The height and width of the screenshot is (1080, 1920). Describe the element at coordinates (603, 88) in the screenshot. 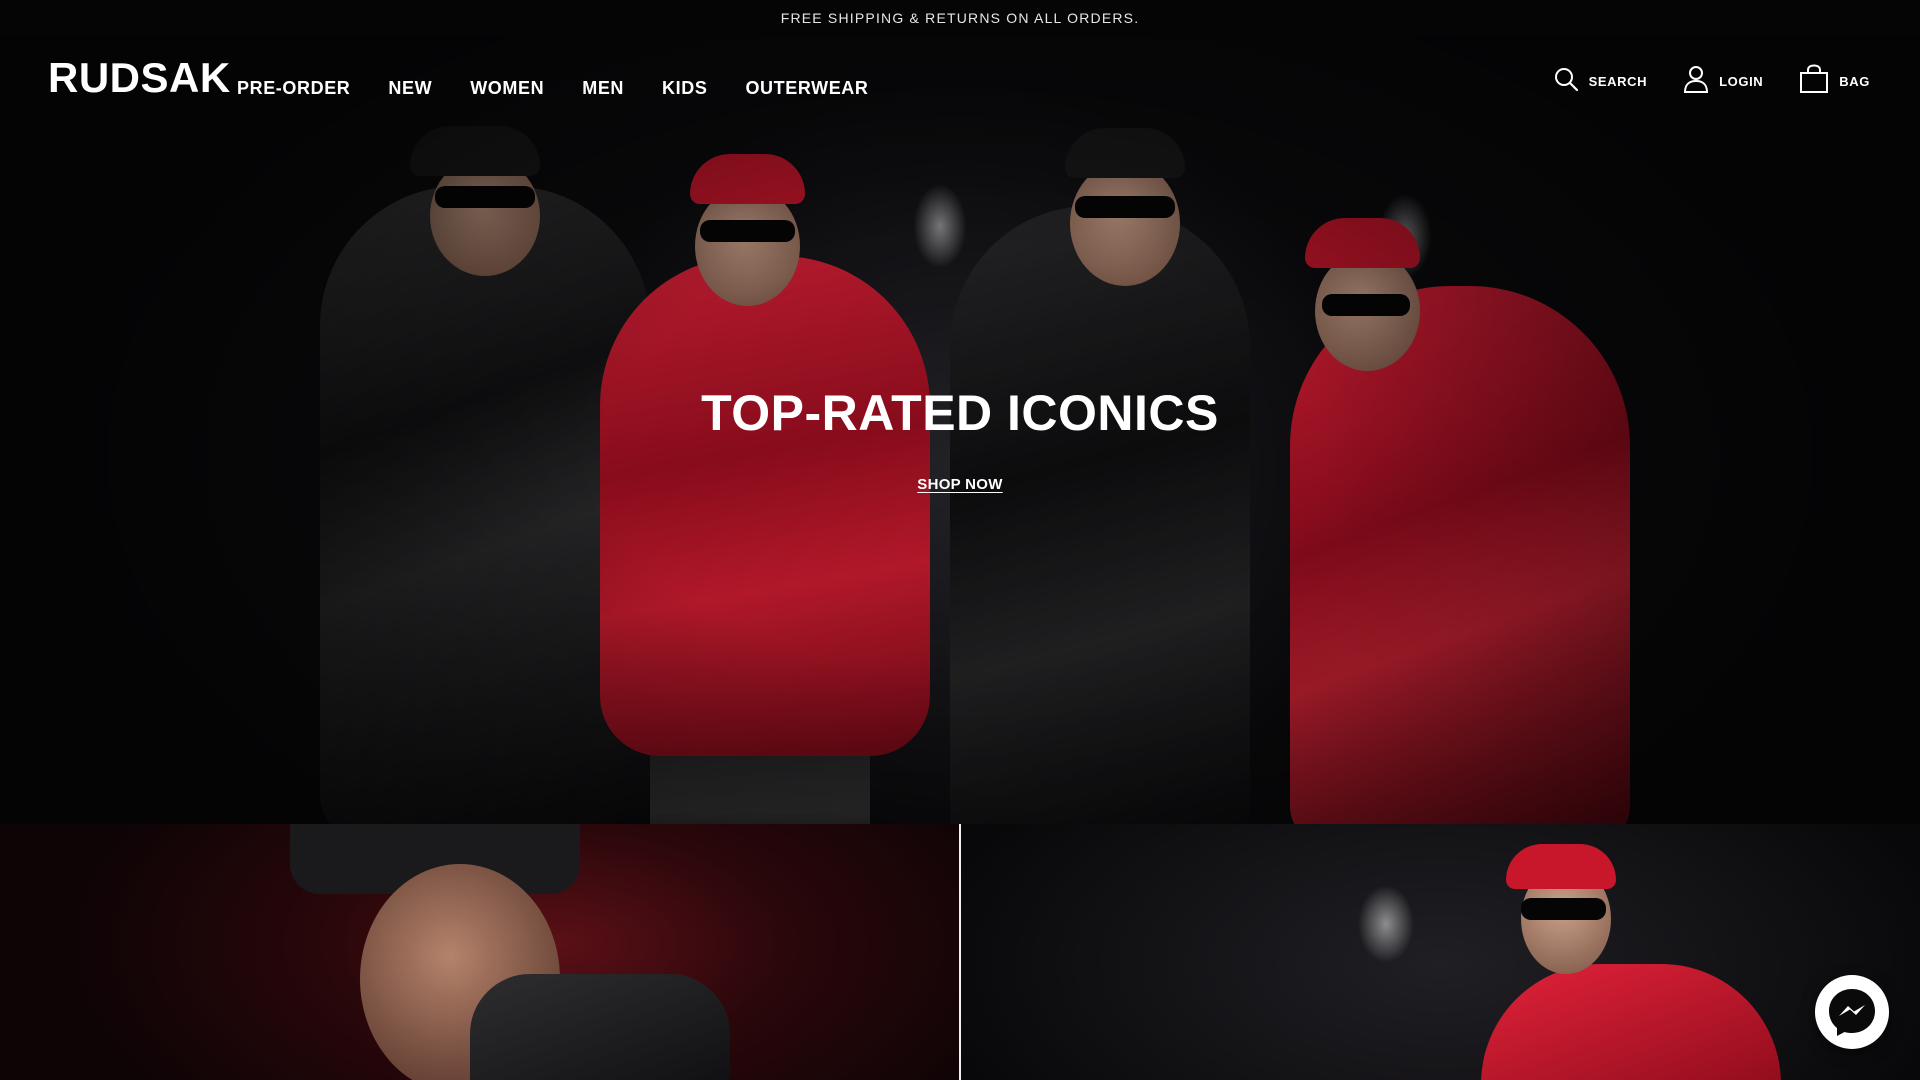

I see `nav-item-men: MEN` at that location.